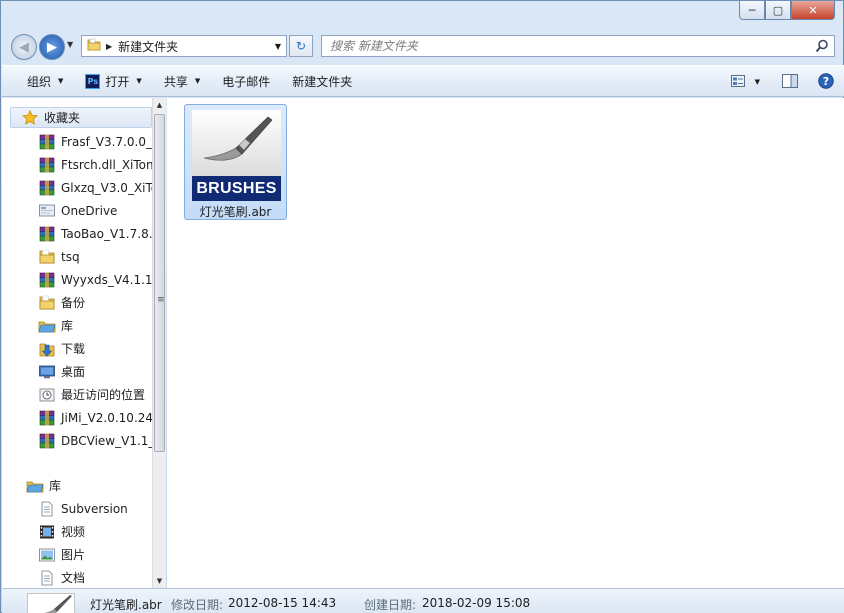  Describe the element at coordinates (235, 212) in the screenshot. I see `file-name-label: 灯光笔刷.abr` at that location.